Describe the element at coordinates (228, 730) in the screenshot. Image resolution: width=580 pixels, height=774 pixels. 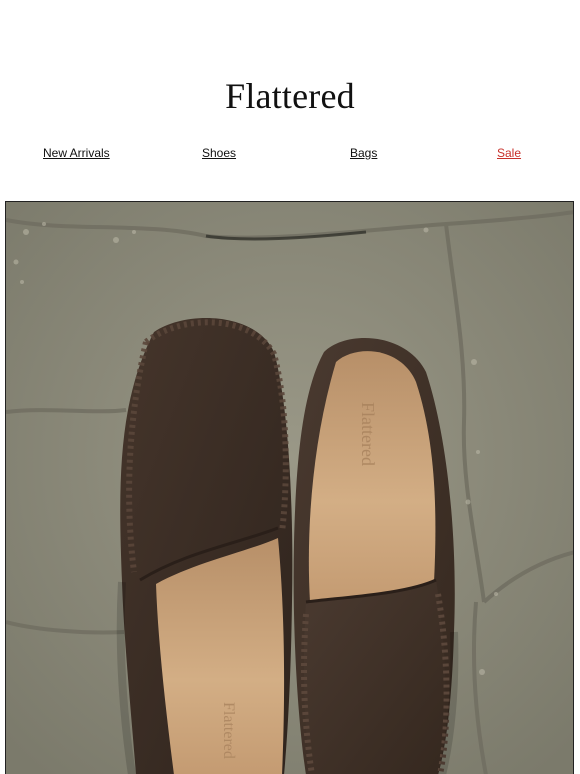
I see `left-insole-imprint: Flattered` at that location.